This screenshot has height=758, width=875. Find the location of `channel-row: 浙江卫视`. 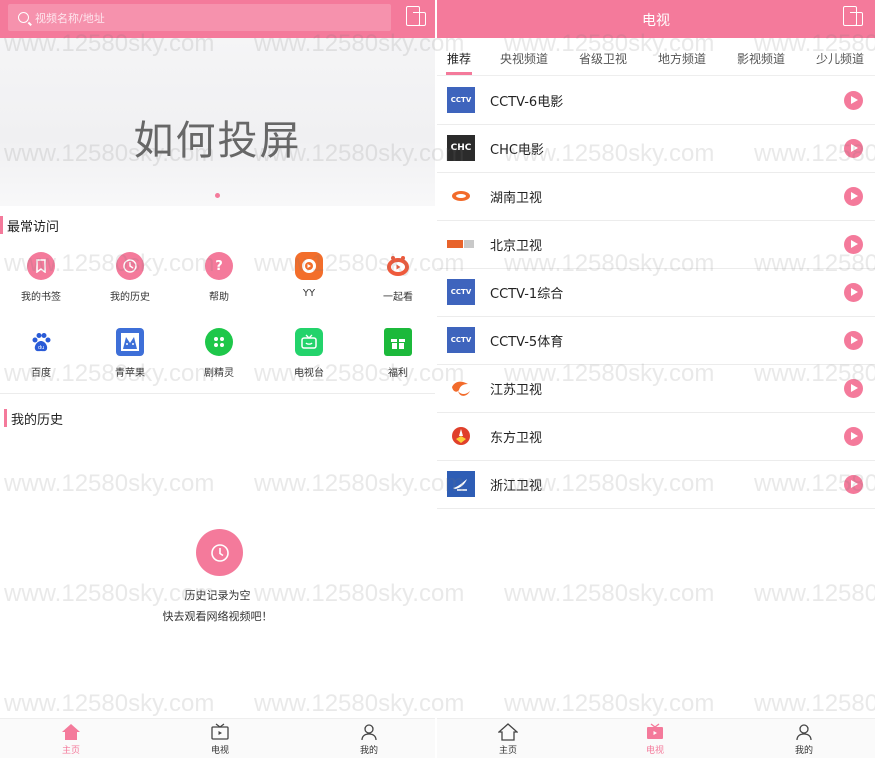

channel-row: 浙江卫视 is located at coordinates (656, 485).